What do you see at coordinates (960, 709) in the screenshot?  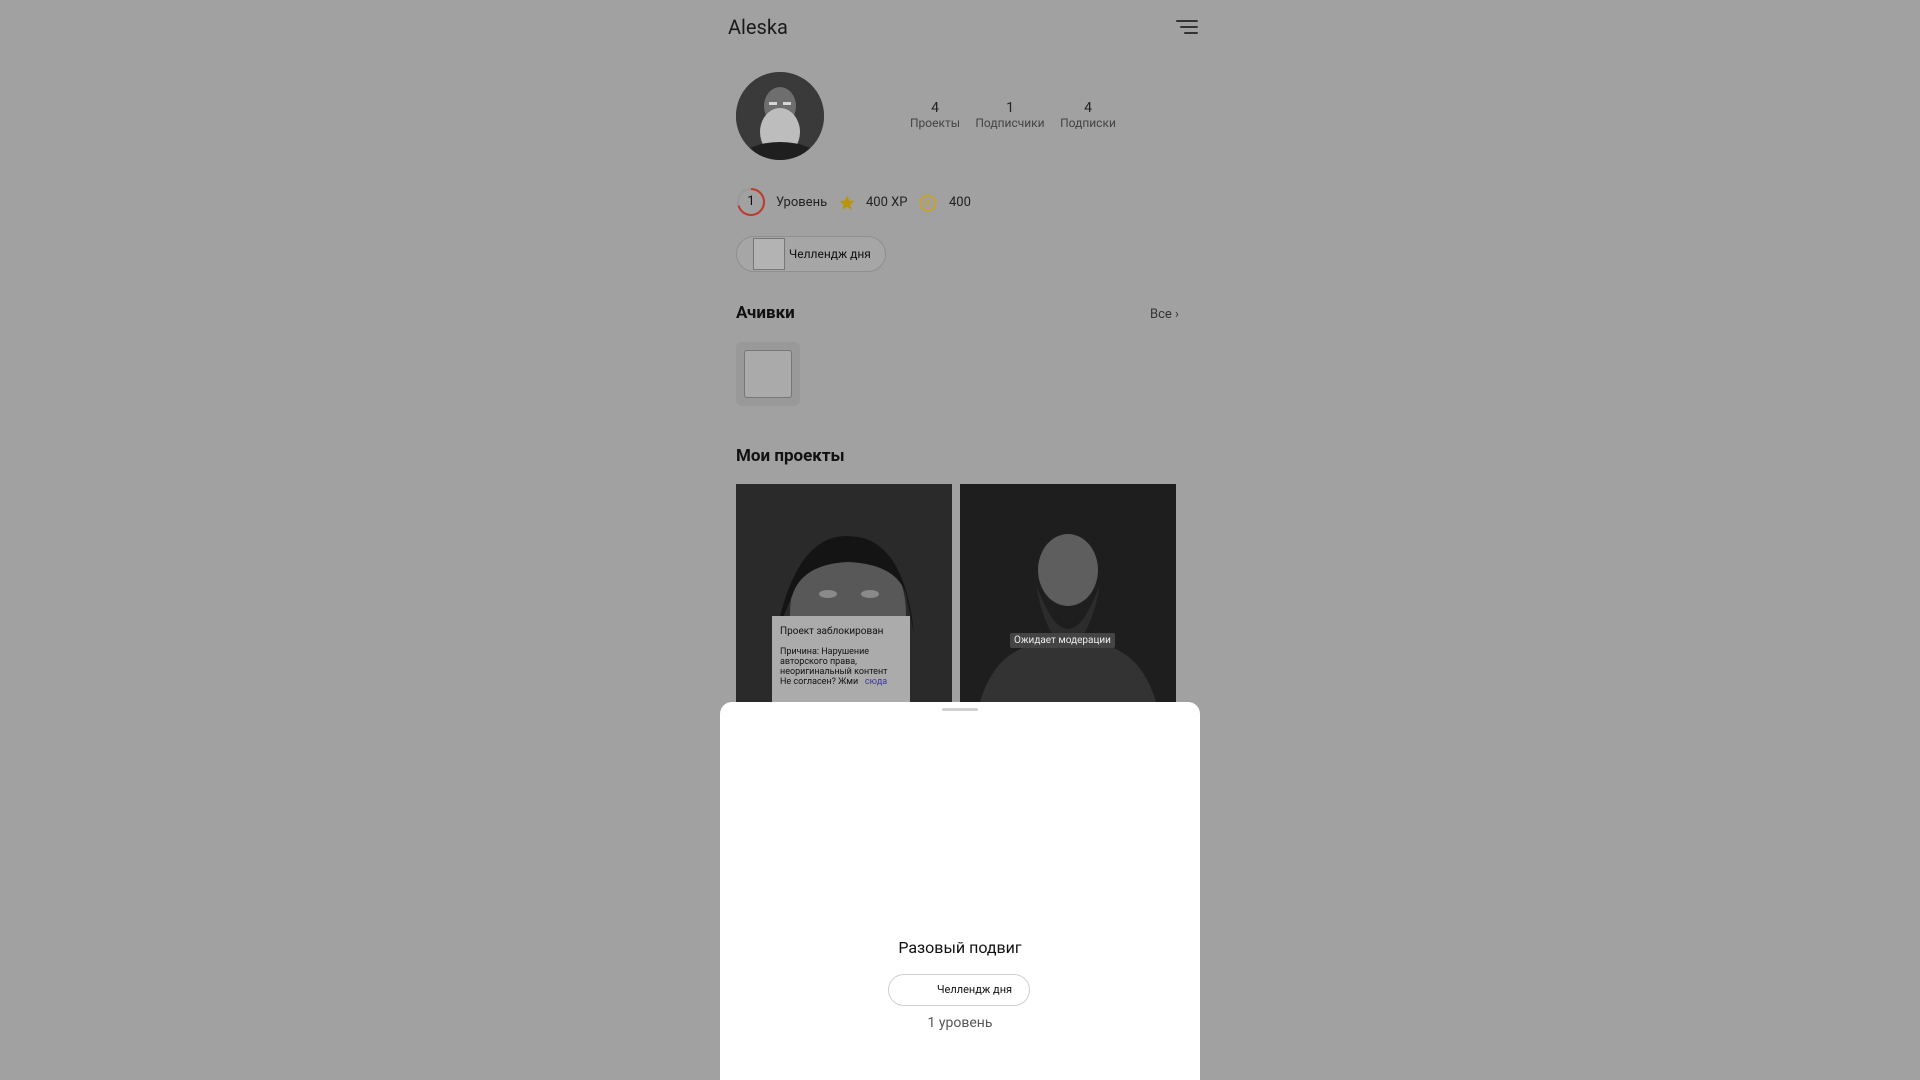 I see `sheet-drag-handle` at bounding box center [960, 709].